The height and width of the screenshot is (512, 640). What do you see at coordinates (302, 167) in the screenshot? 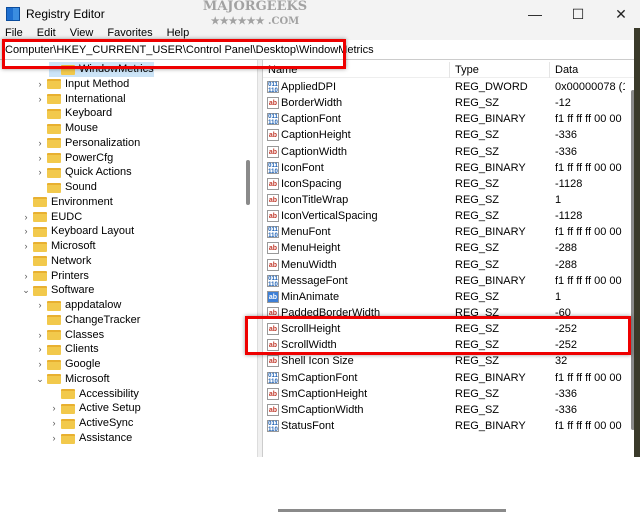
I see `value-name: IconFont` at bounding box center [302, 167].